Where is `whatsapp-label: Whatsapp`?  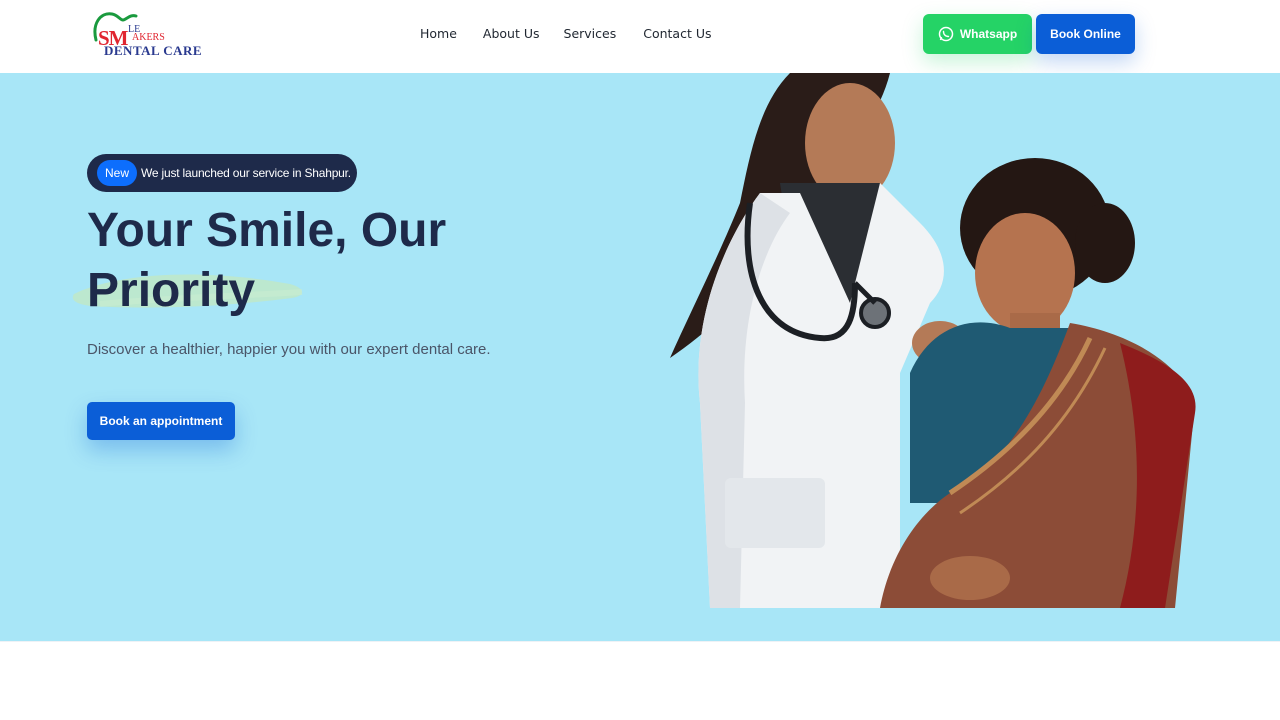 whatsapp-label: Whatsapp is located at coordinates (988, 34).